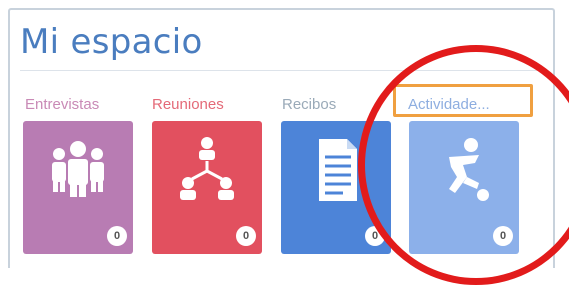 The height and width of the screenshot is (285, 569). I want to click on tile-reuniones: 0, so click(207, 187).